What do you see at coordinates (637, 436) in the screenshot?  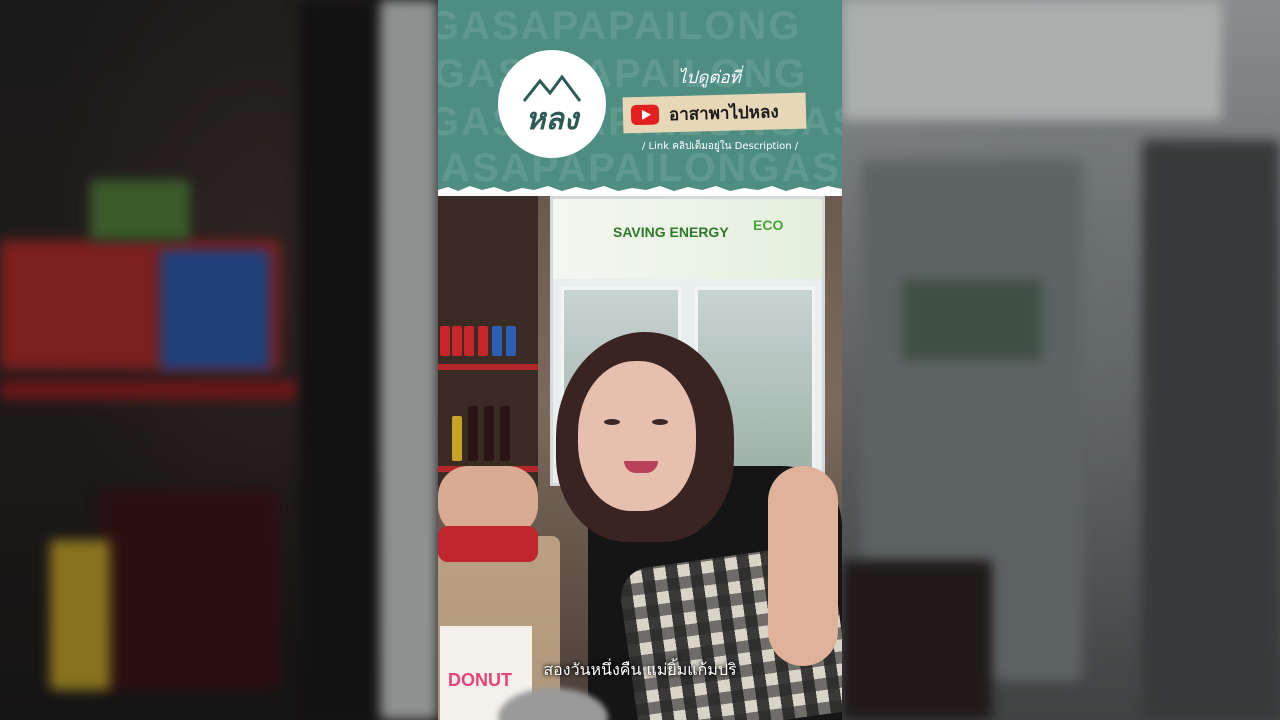 I see `person-face` at bounding box center [637, 436].